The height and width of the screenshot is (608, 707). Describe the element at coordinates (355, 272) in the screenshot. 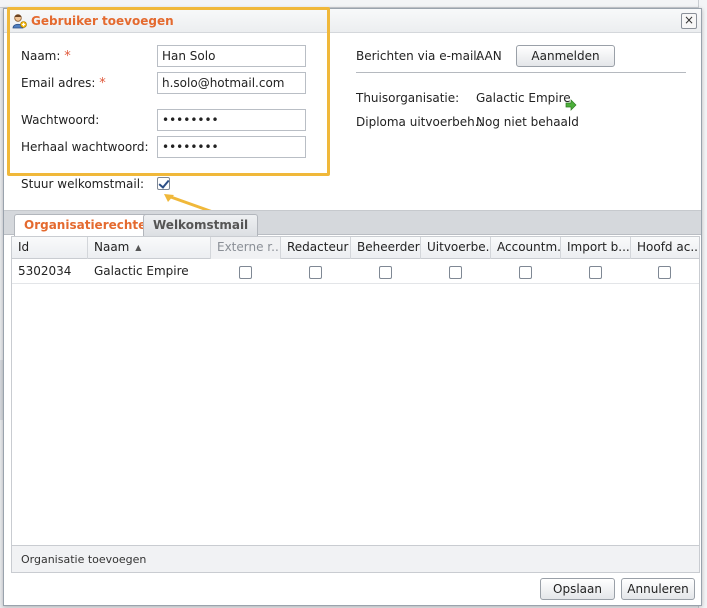

I see `table-row: 5302034 Galactic Empire` at that location.